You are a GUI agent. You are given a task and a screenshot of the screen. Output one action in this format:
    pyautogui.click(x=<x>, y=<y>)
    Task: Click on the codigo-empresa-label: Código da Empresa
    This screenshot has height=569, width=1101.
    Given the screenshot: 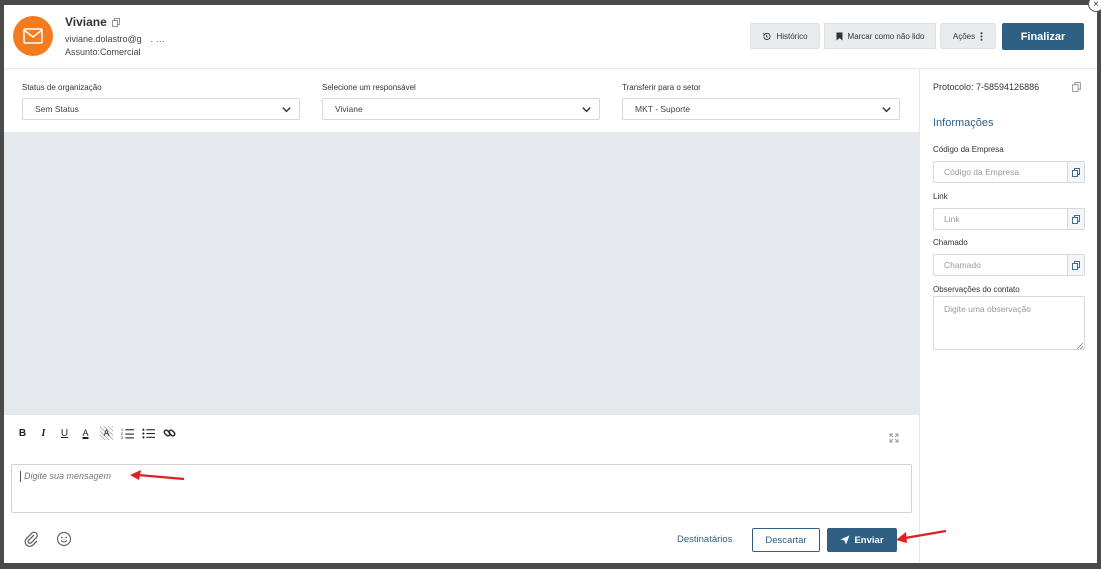 What is the action you would take?
    pyautogui.click(x=968, y=149)
    